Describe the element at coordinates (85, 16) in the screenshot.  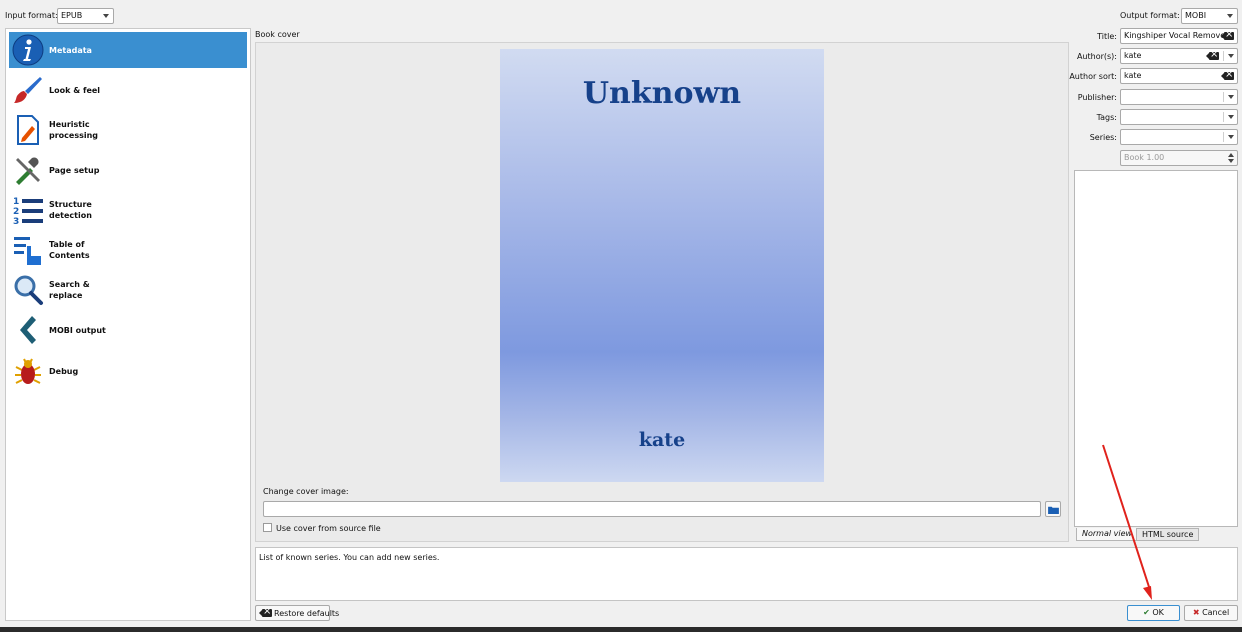
I see `input-format-dropdown: EPUB` at that location.